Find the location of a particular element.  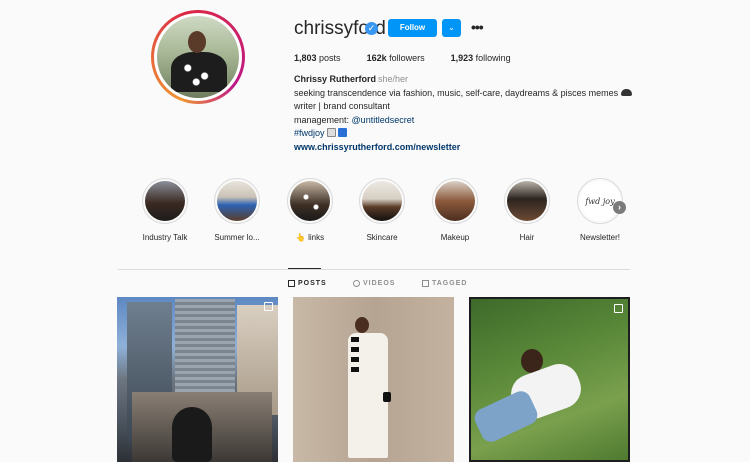

following-link: 1,923 following is located at coordinates (481, 58).